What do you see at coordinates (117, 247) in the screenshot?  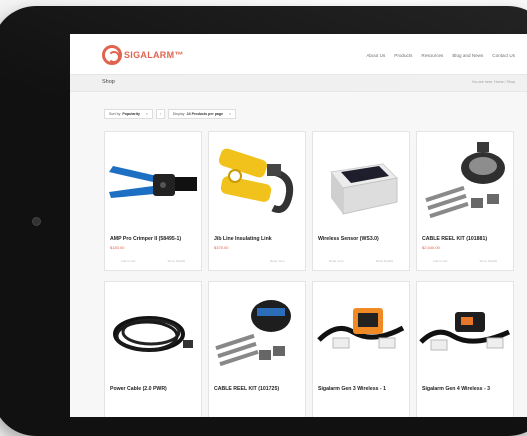 I see `product-price: $183.00` at bounding box center [117, 247].